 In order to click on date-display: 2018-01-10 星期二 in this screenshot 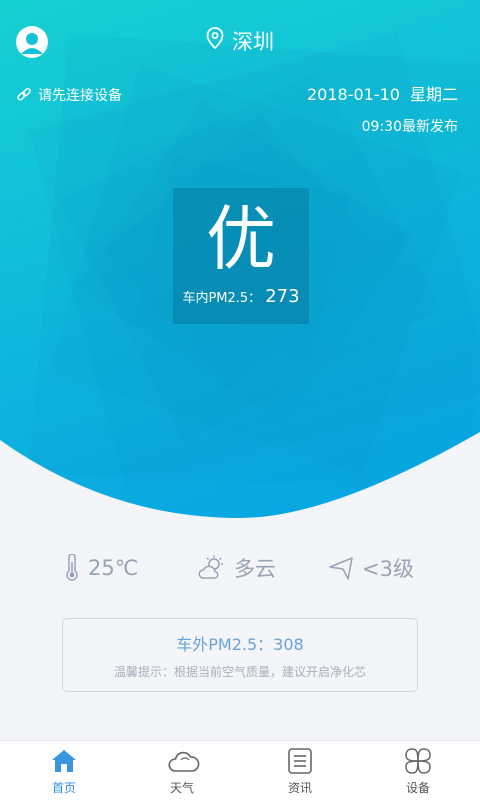, I will do `click(382, 95)`.